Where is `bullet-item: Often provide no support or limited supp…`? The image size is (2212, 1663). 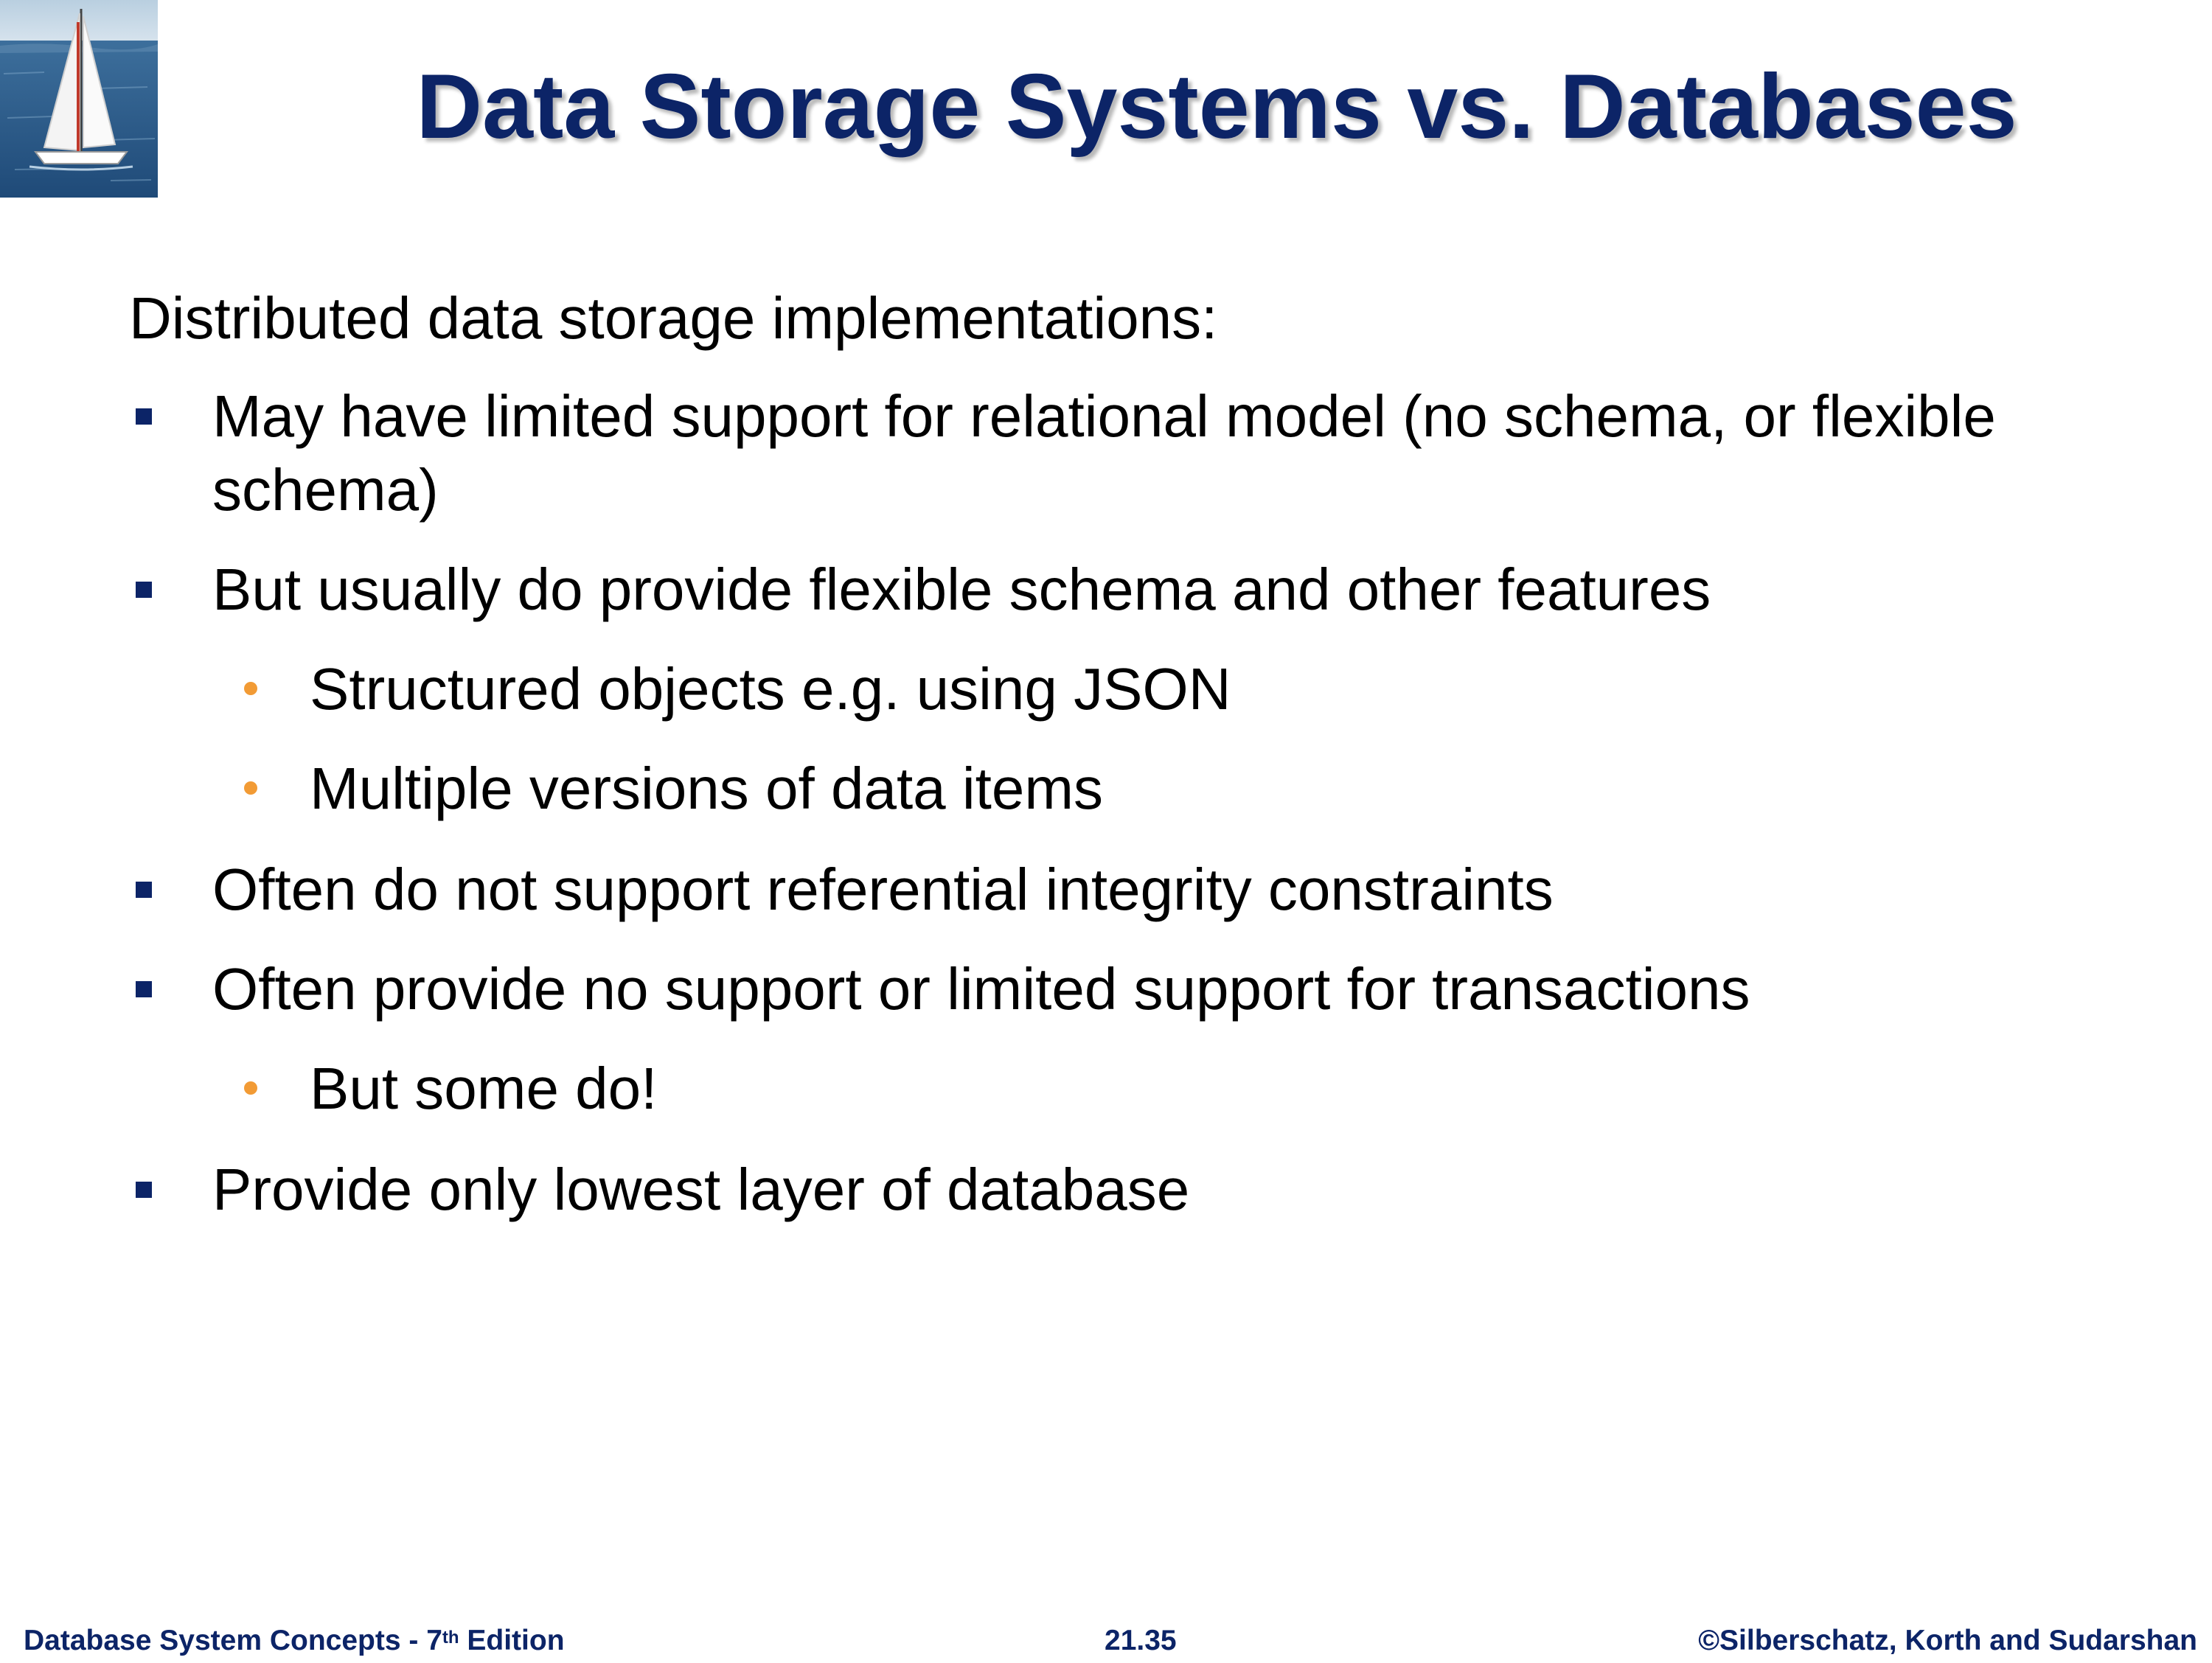 bullet-item: Often provide no support or limited supp… is located at coordinates (981, 989).